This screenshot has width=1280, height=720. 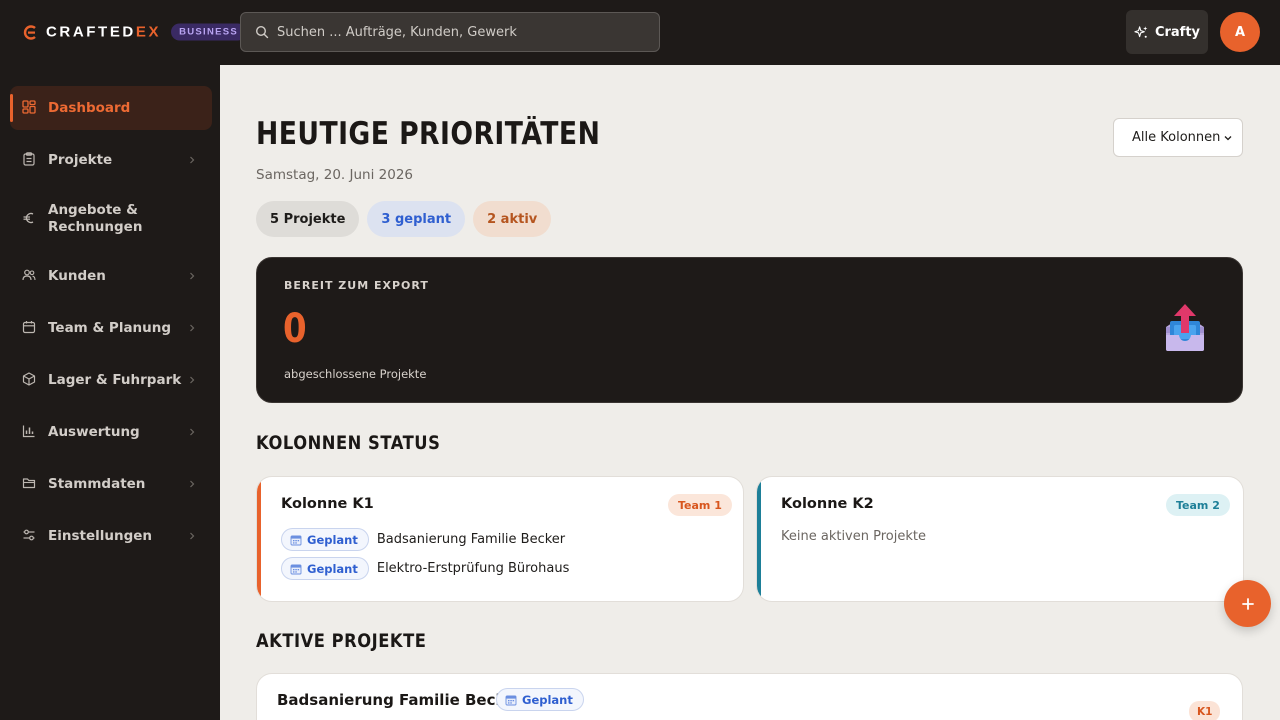 What do you see at coordinates (1000, 539) in the screenshot?
I see `kolonne-card-k2: Kolonne K2 Team 2 Keine aktiven Projekte` at bounding box center [1000, 539].